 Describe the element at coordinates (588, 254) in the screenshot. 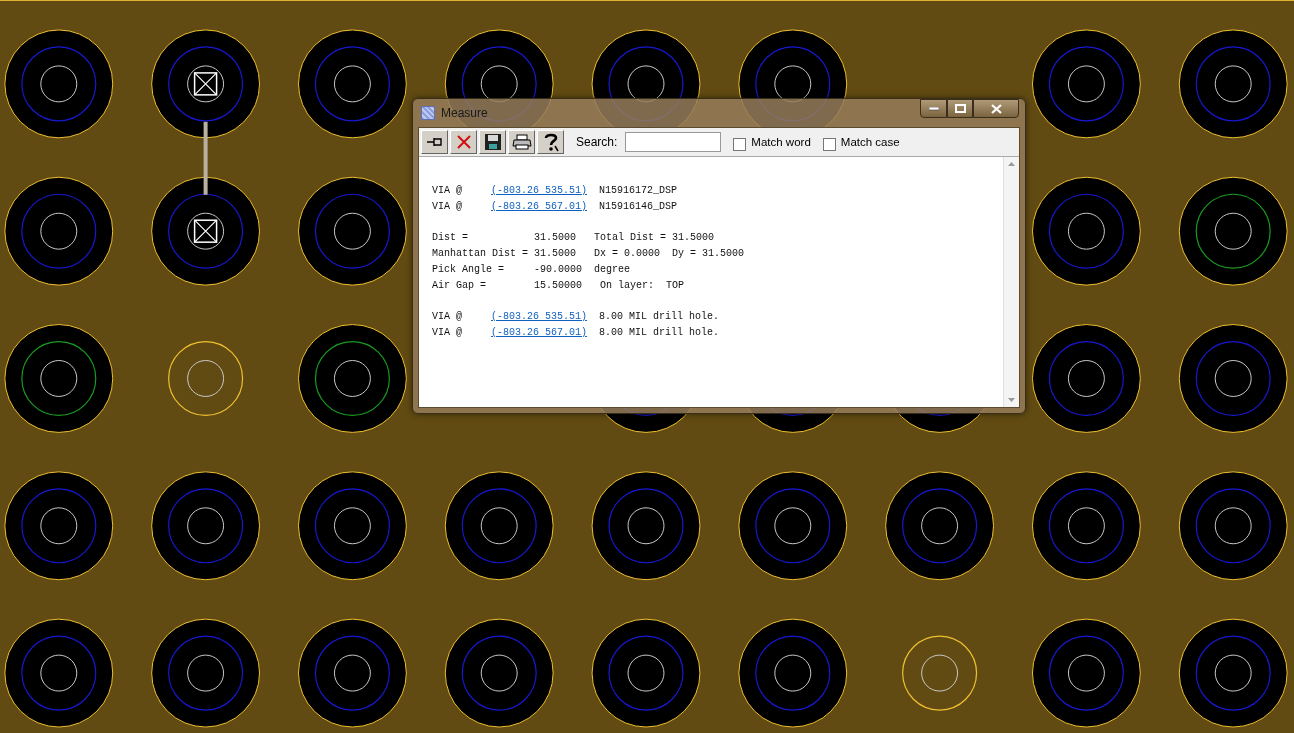

I see `measure-line: Manhattan Dist = 31.5000 Dx = 0.0000 Dy = 31.5000` at that location.